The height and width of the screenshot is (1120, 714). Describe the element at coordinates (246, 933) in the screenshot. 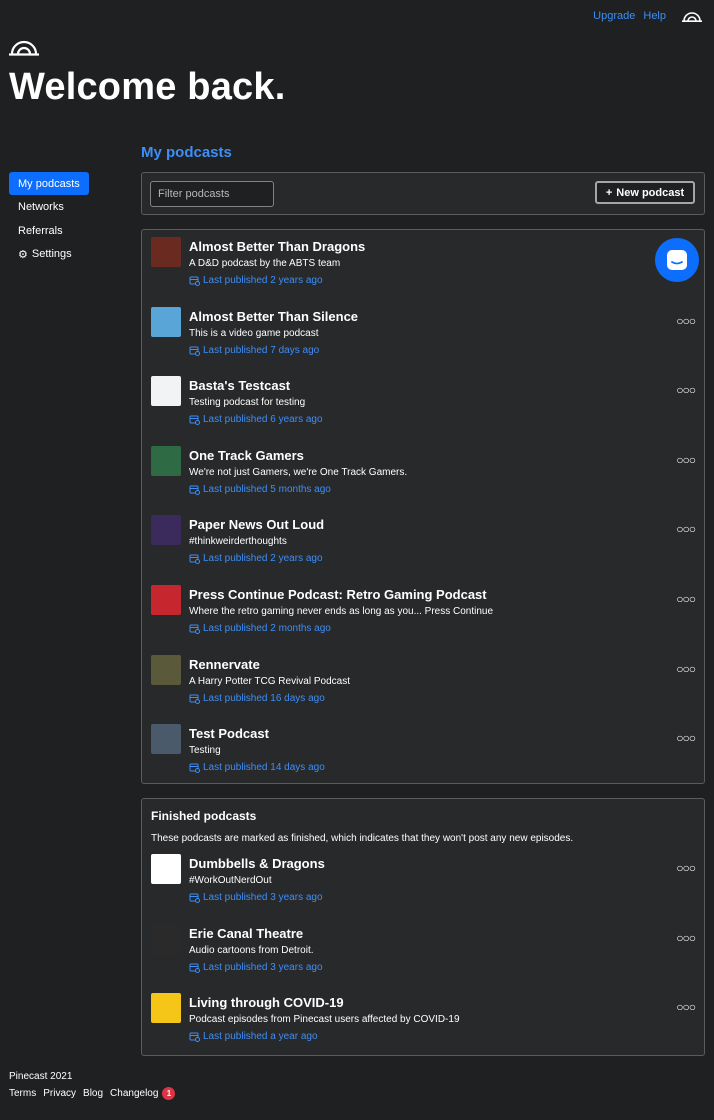

I see `podcast-name: Erie Canal Theatre` at that location.